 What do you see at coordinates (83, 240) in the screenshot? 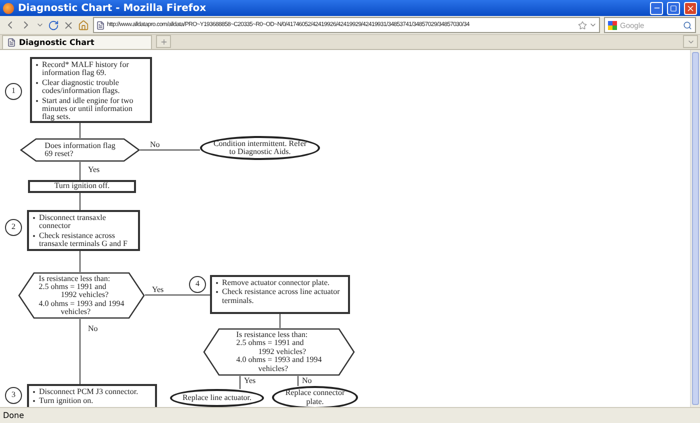
I see `step-text: Check resistance across transaxle terminals G and F` at bounding box center [83, 240].